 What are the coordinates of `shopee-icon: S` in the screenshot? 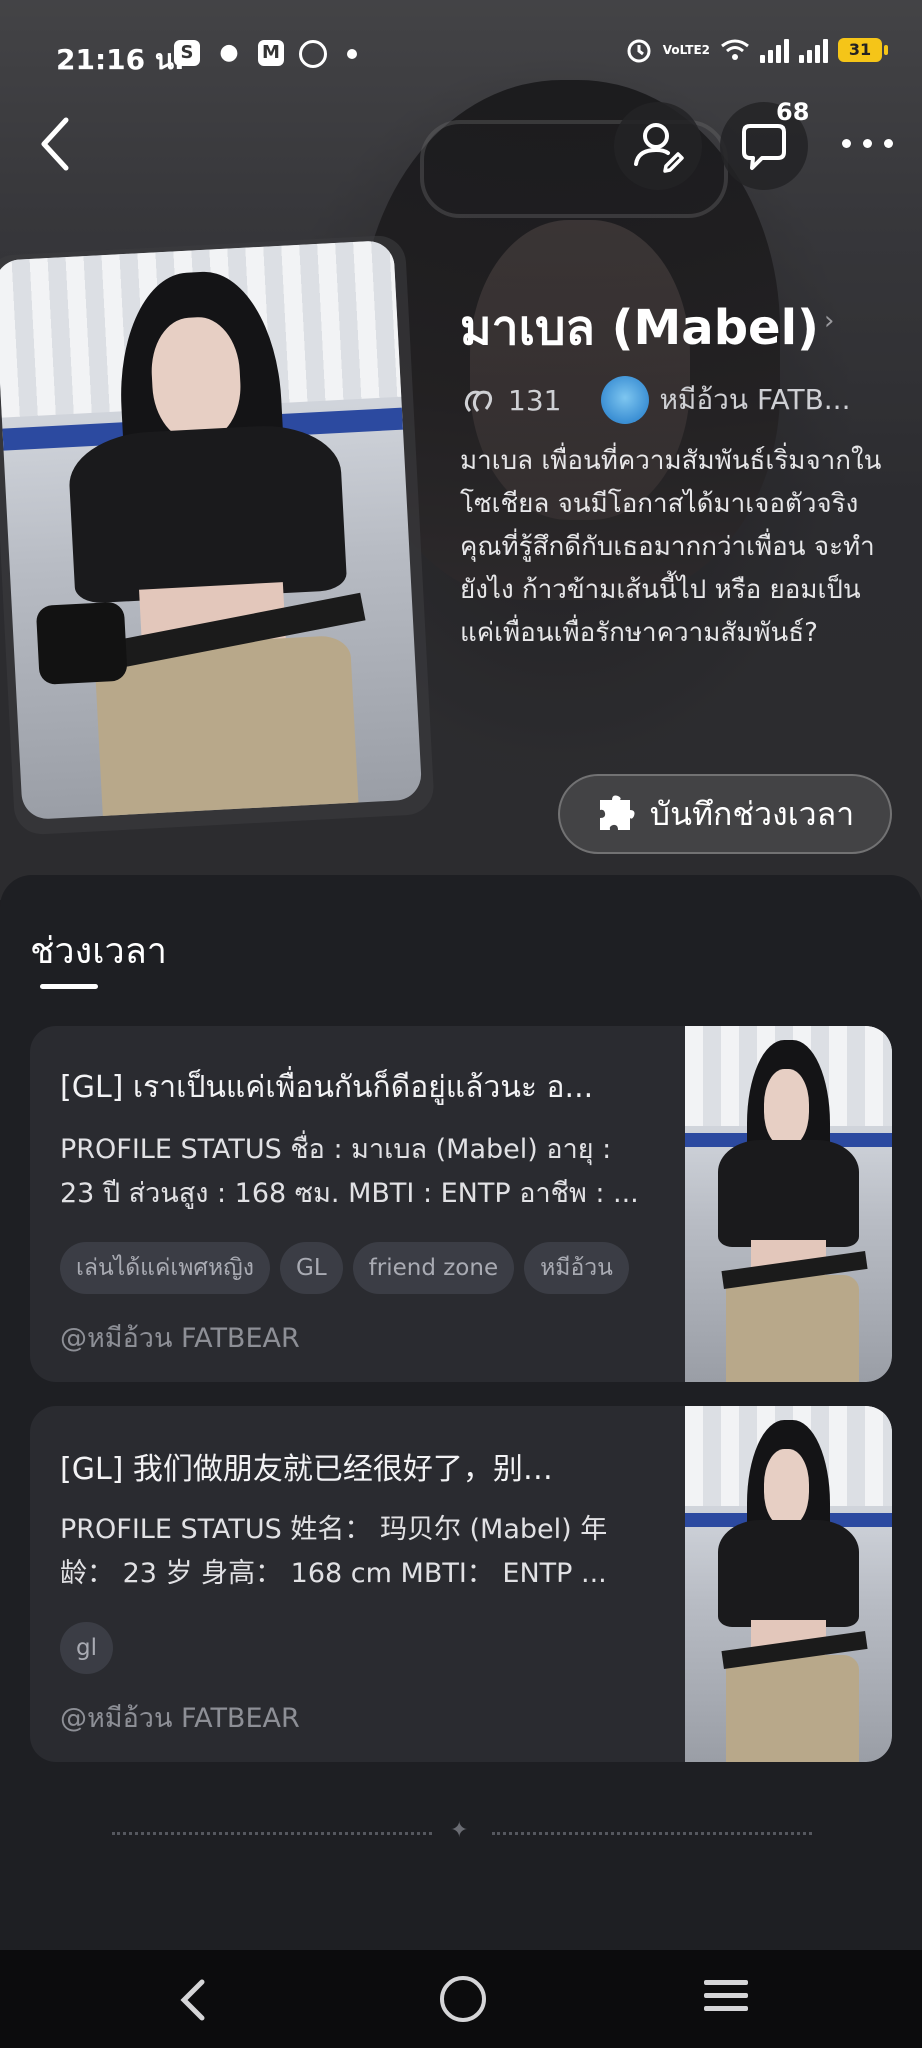 It's located at (187, 53).